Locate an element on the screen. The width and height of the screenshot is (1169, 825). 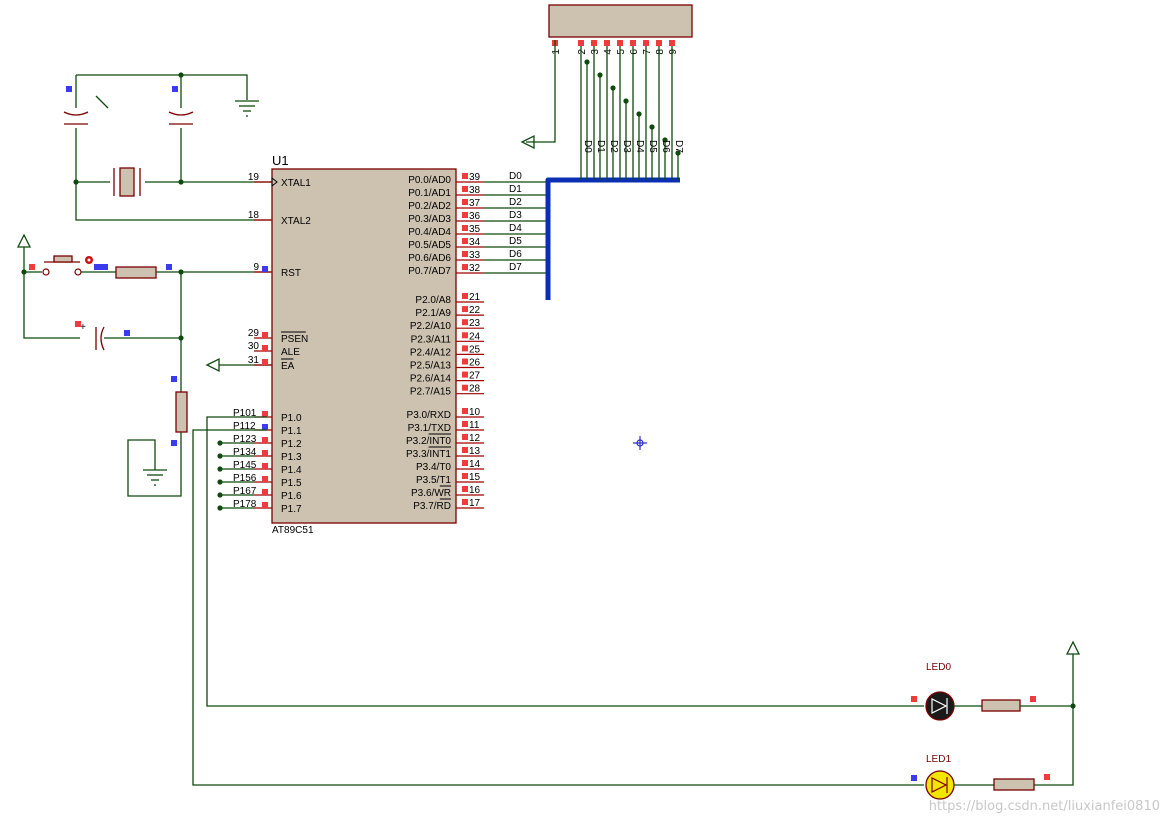
ground-symbol-top is located at coordinates (247, 108).